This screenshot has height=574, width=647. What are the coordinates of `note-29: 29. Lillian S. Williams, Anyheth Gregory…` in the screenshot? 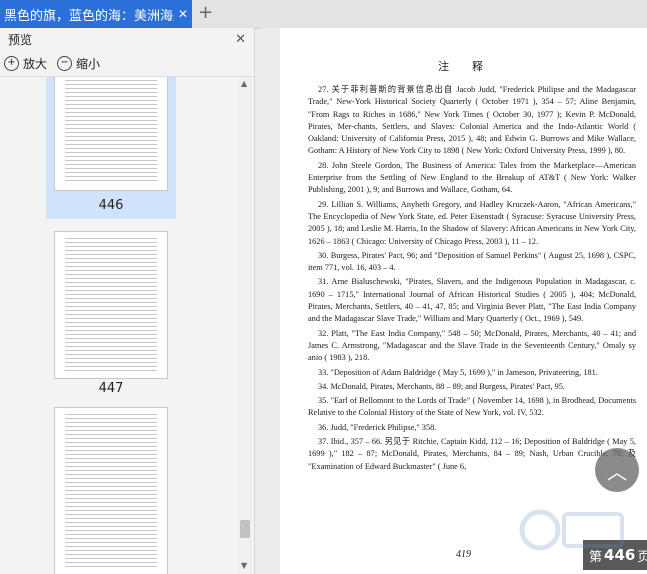 It's located at (472, 222).